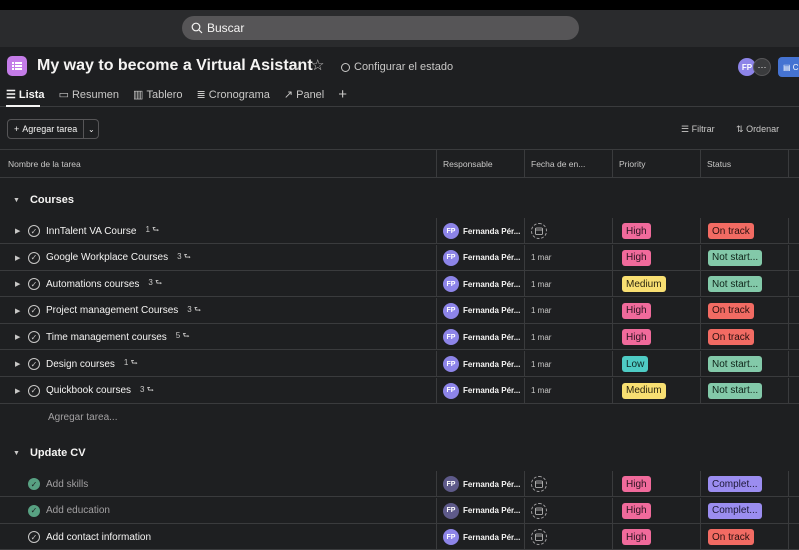 This screenshot has width=799, height=550. Describe the element at coordinates (342, 94) in the screenshot. I see `add-tab-button: +` at that location.